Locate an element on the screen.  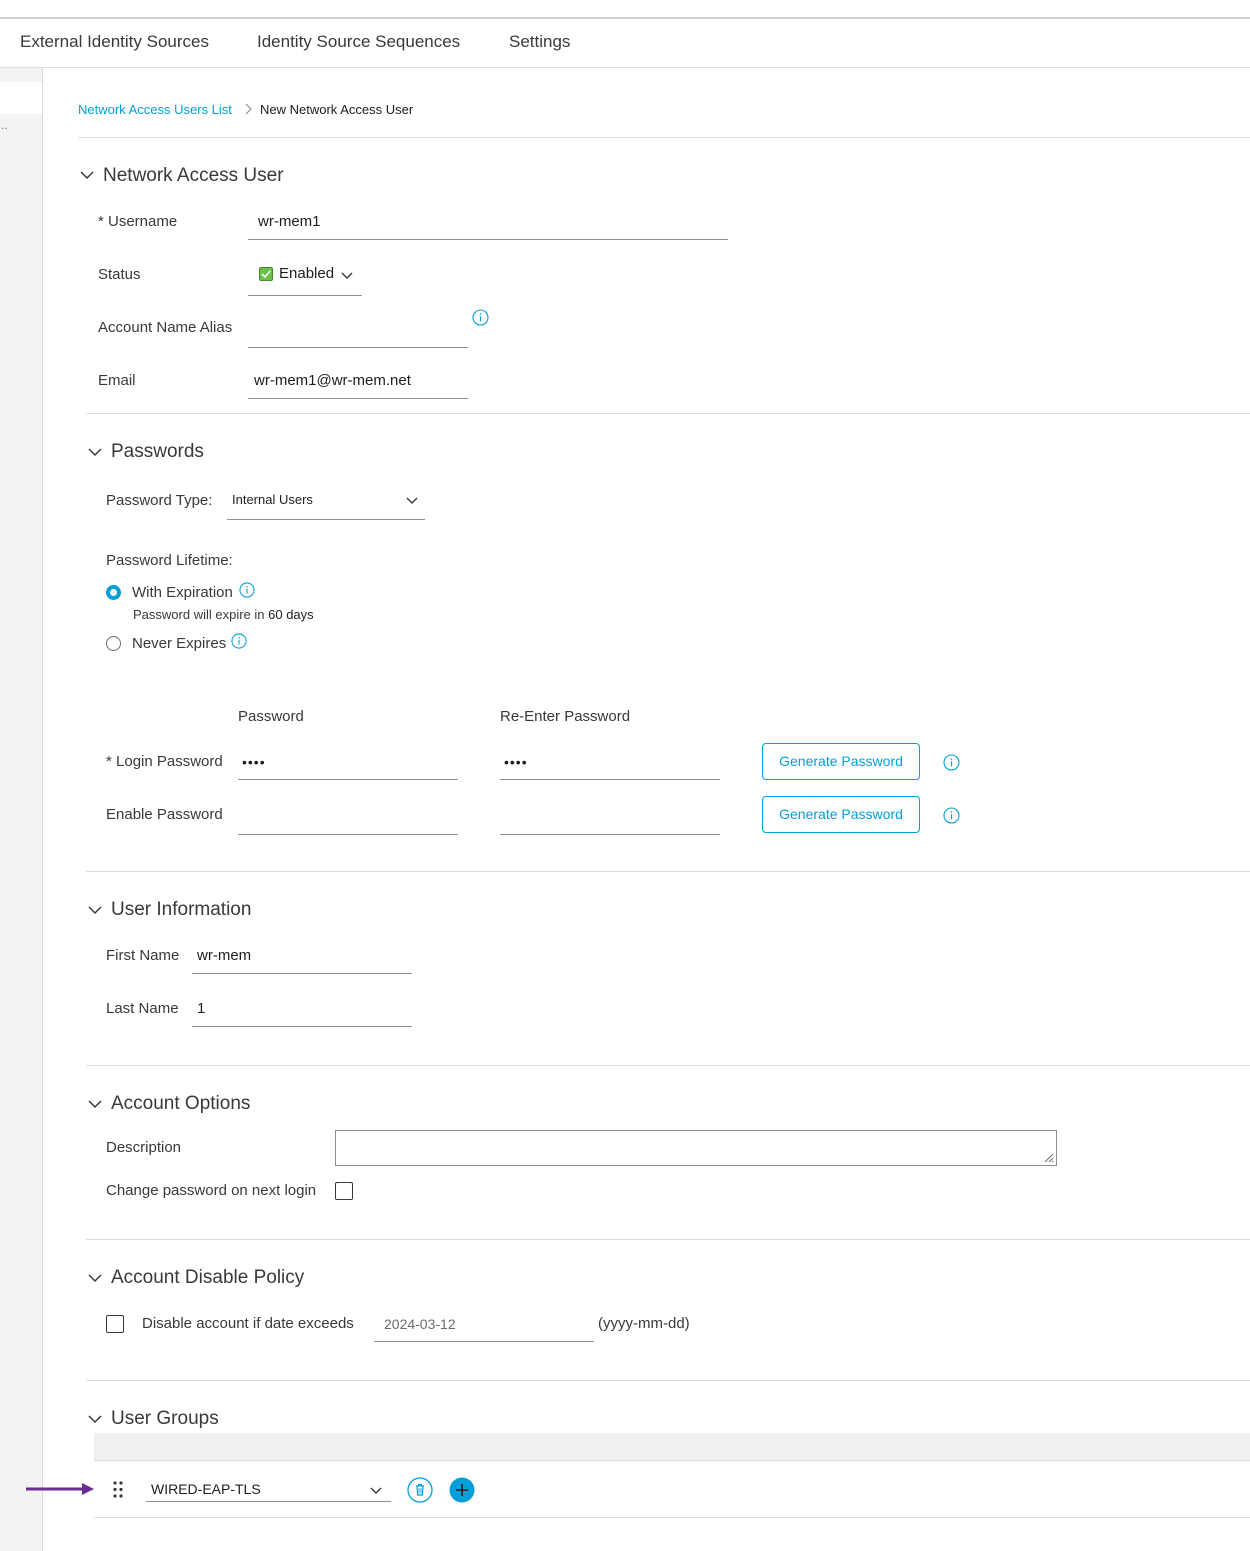
password-lifetime-label: Password Lifetime: is located at coordinates (169, 560).